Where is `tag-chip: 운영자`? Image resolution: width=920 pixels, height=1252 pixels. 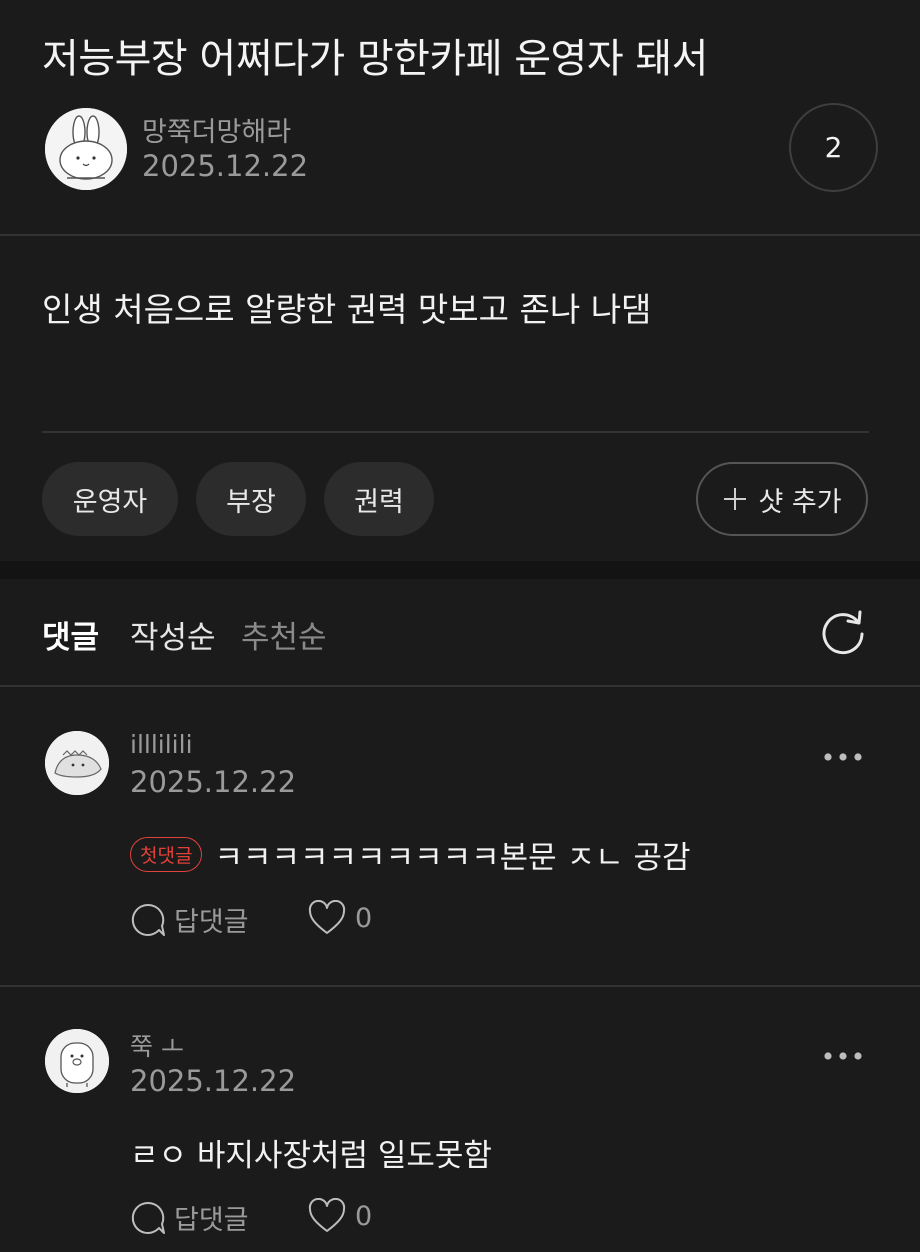 tag-chip: 운영자 is located at coordinates (110, 499).